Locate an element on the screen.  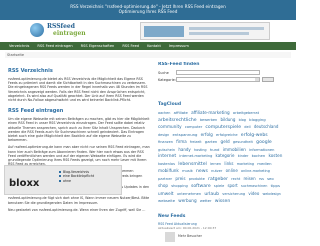
tag-link: video is located at coordinates (253, 193).